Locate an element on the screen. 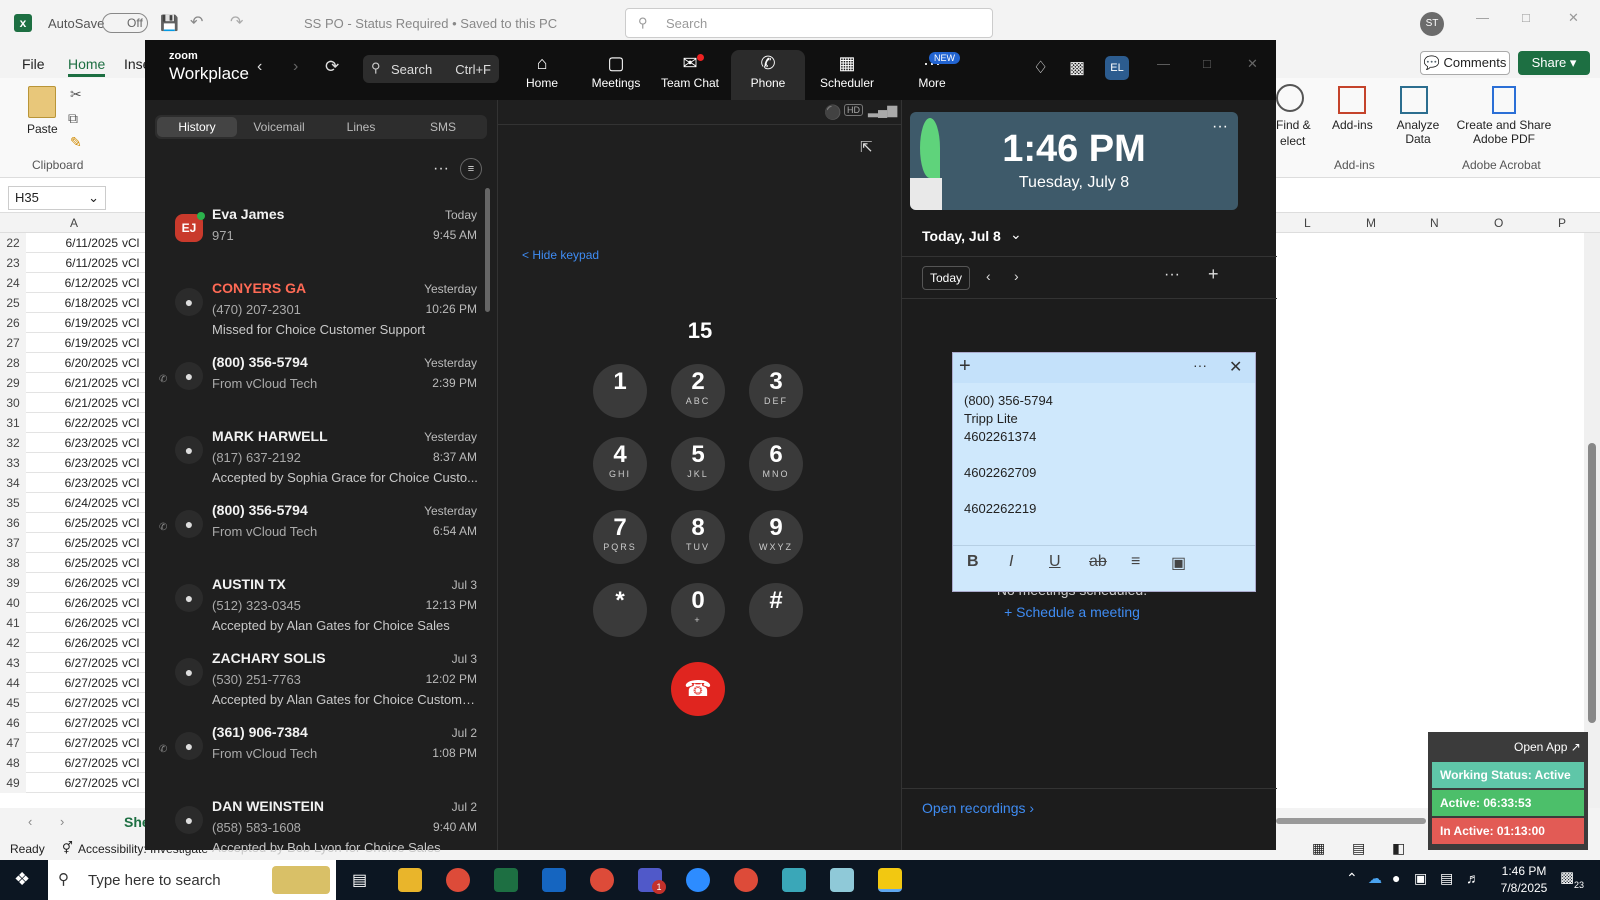 Image resolution: width=1600 pixels, height=900 pixels. add-event-icon: + is located at coordinates (1213, 274).